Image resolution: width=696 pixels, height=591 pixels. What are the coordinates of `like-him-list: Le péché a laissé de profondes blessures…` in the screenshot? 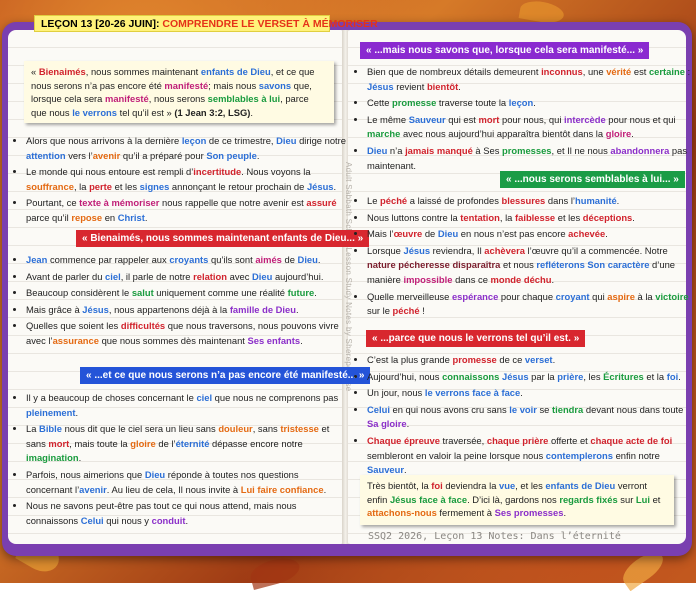 It's located at (523, 257).